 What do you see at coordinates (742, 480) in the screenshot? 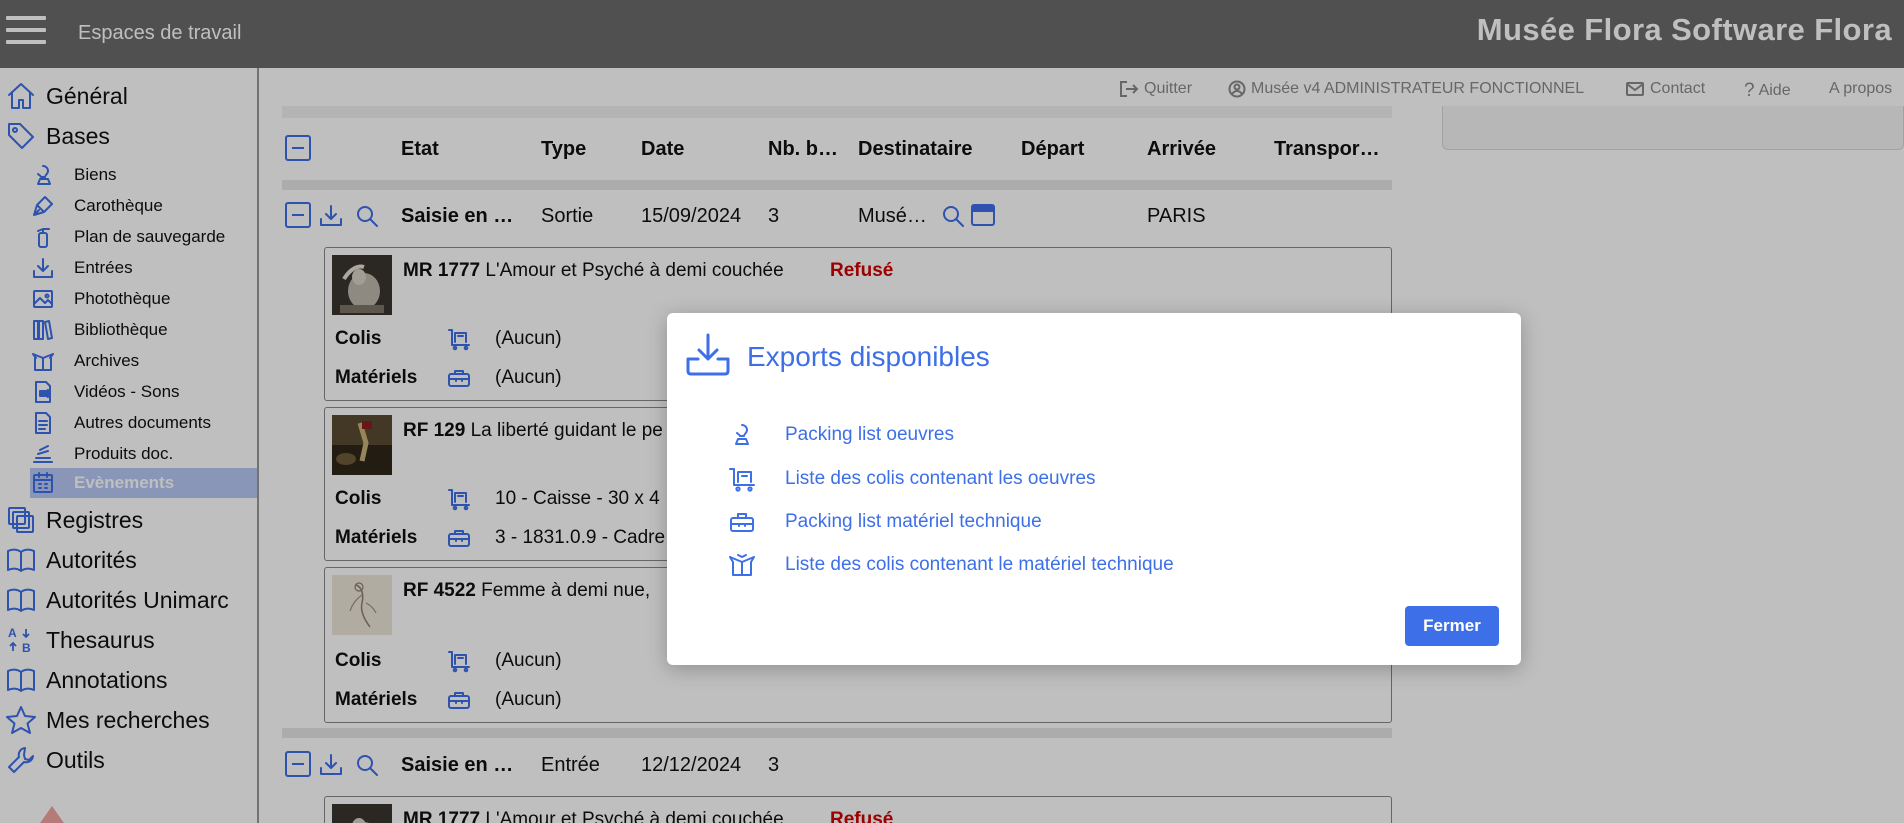
I see `cart-box-icon` at bounding box center [742, 480].